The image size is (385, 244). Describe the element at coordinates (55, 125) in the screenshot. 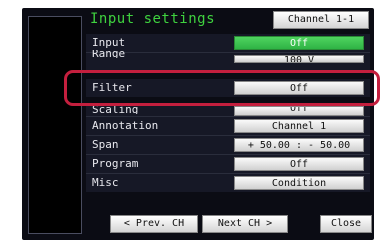

I see `channel-preview-area` at that location.